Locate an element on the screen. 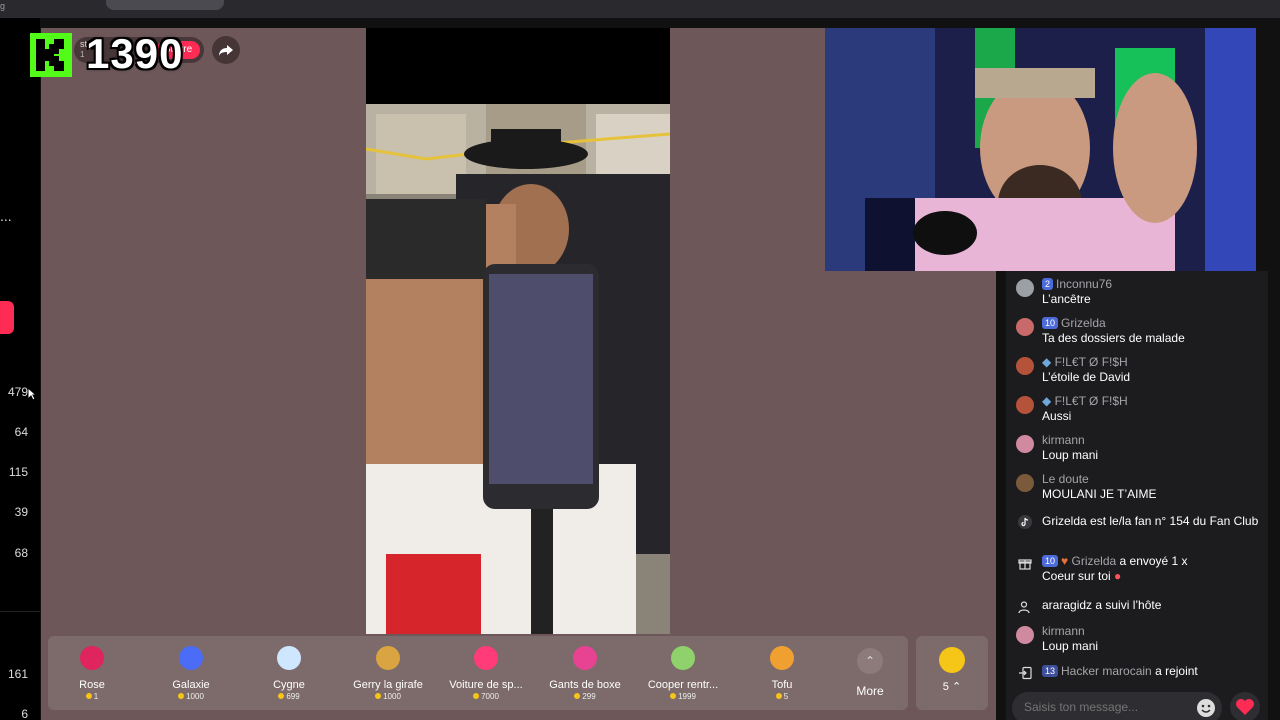 Image resolution: width=1280 pixels, height=720 pixels. gift-name: Gants de boxe is located at coordinates (585, 685).